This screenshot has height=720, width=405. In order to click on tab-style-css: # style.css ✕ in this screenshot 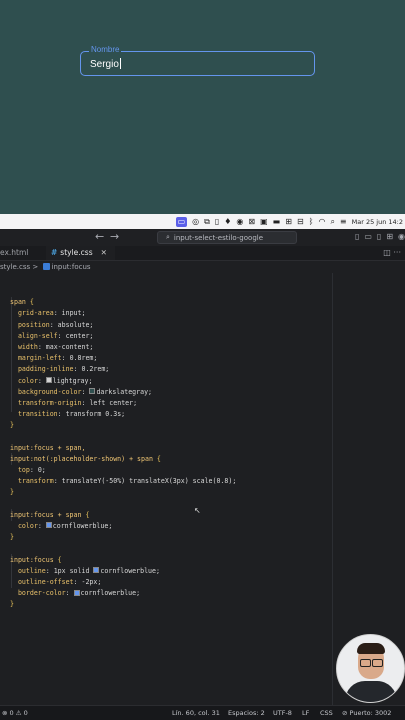, I will do `click(80, 253)`.